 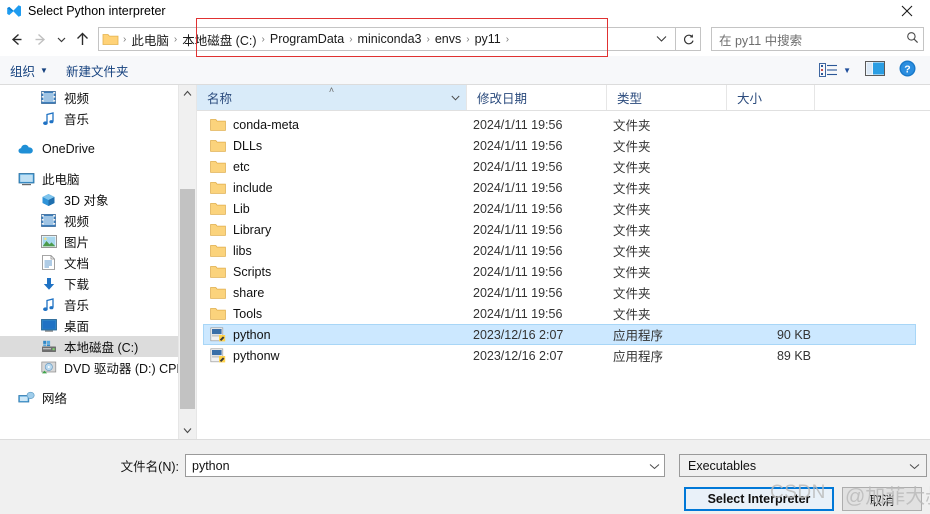 I want to click on sidebar-item-label: 图片, so click(x=77, y=243).